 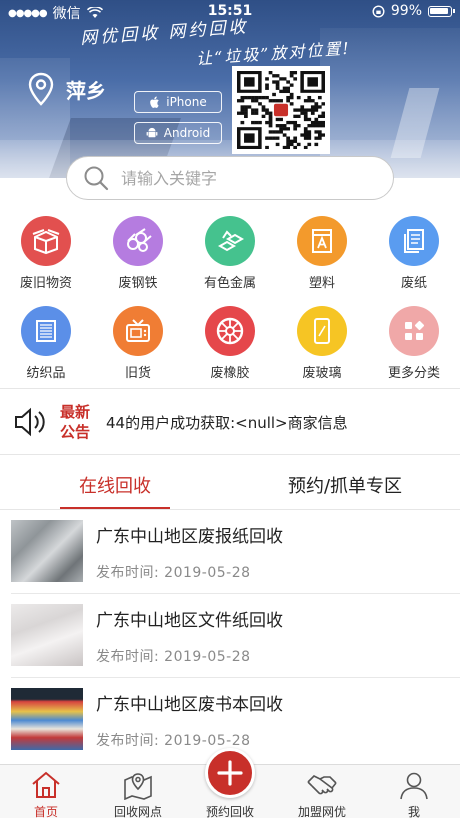 I want to click on category-label: 有色金属, so click(x=229, y=283).